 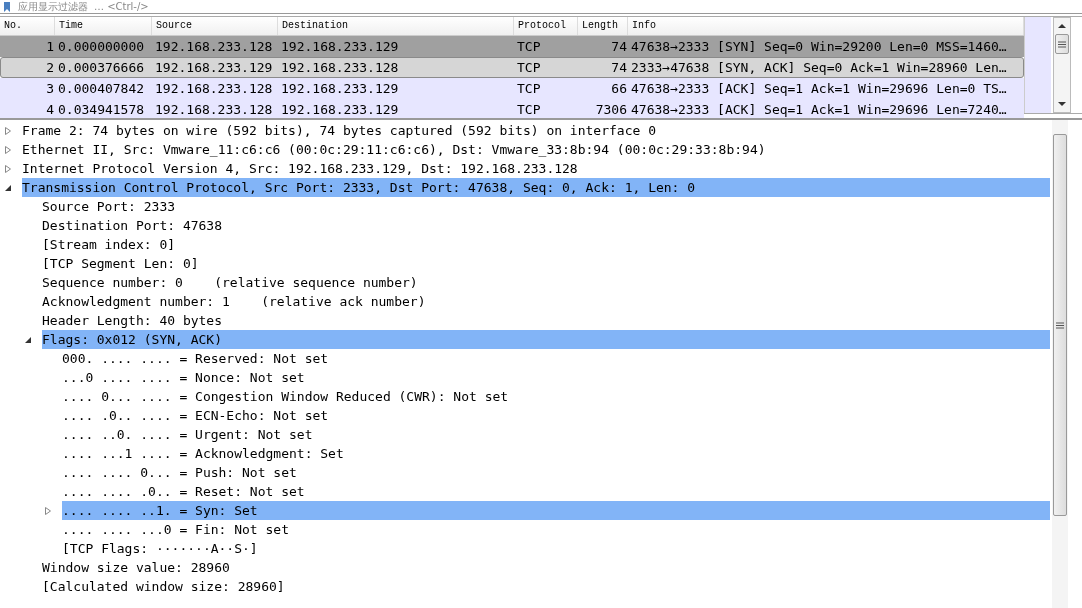 What do you see at coordinates (546, 301) in the screenshot?
I see `tree-item: Acknowledgment number: 1 (relative ack number)` at bounding box center [546, 301].